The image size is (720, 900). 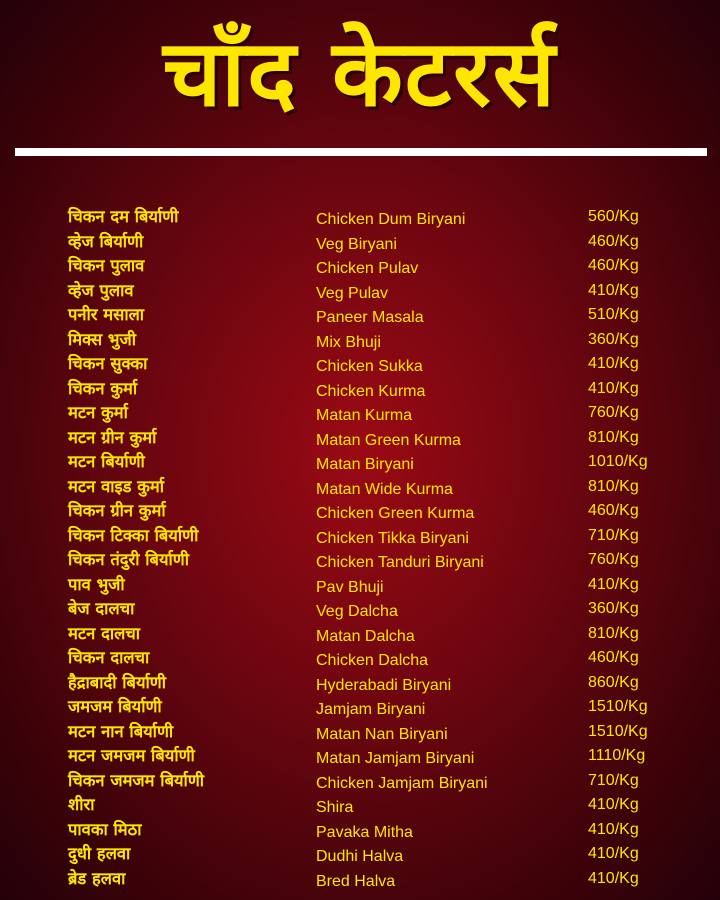 What do you see at coordinates (350, 587) in the screenshot?
I see `item-name-english: Pav Bhuji` at bounding box center [350, 587].